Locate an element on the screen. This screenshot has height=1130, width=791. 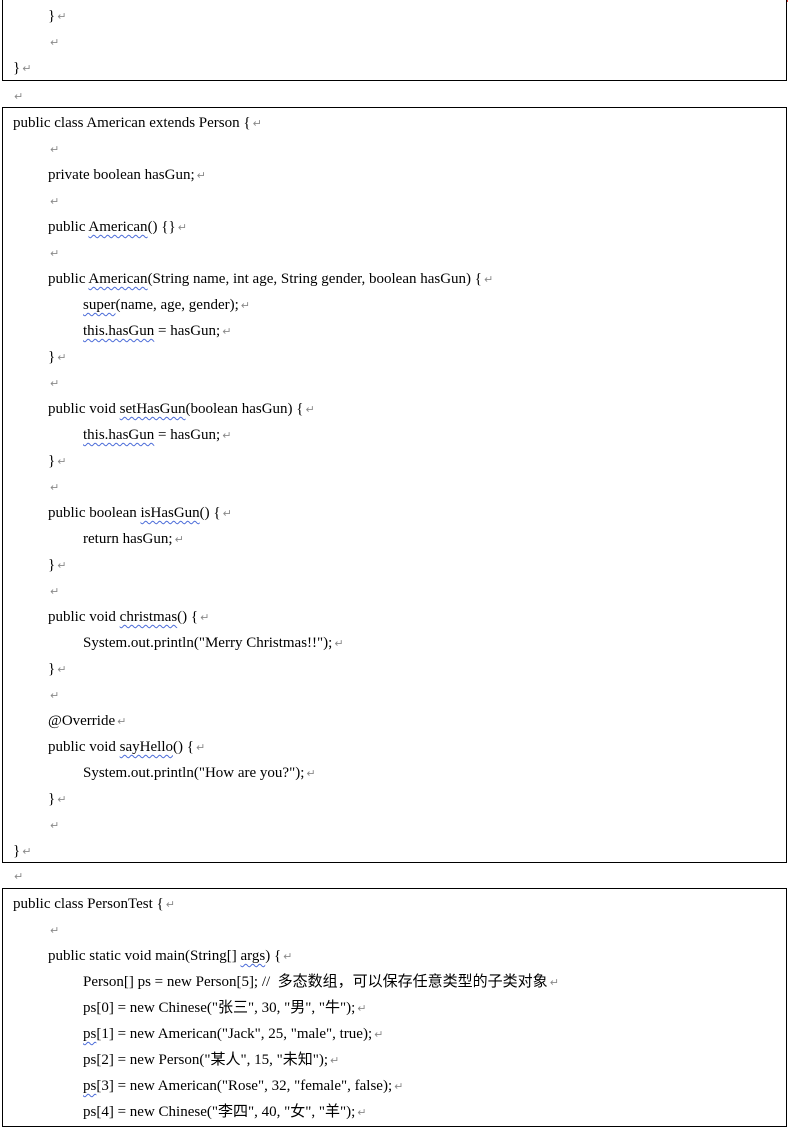
code-text: (name, age, gender); is located at coordinates (177, 305).